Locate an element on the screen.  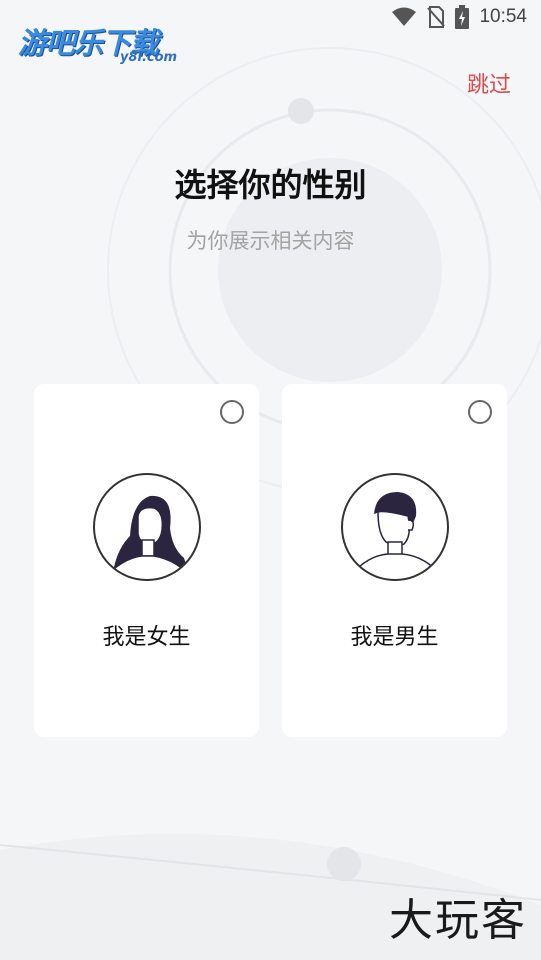
female-option-label: 我是女生 is located at coordinates (146, 637).